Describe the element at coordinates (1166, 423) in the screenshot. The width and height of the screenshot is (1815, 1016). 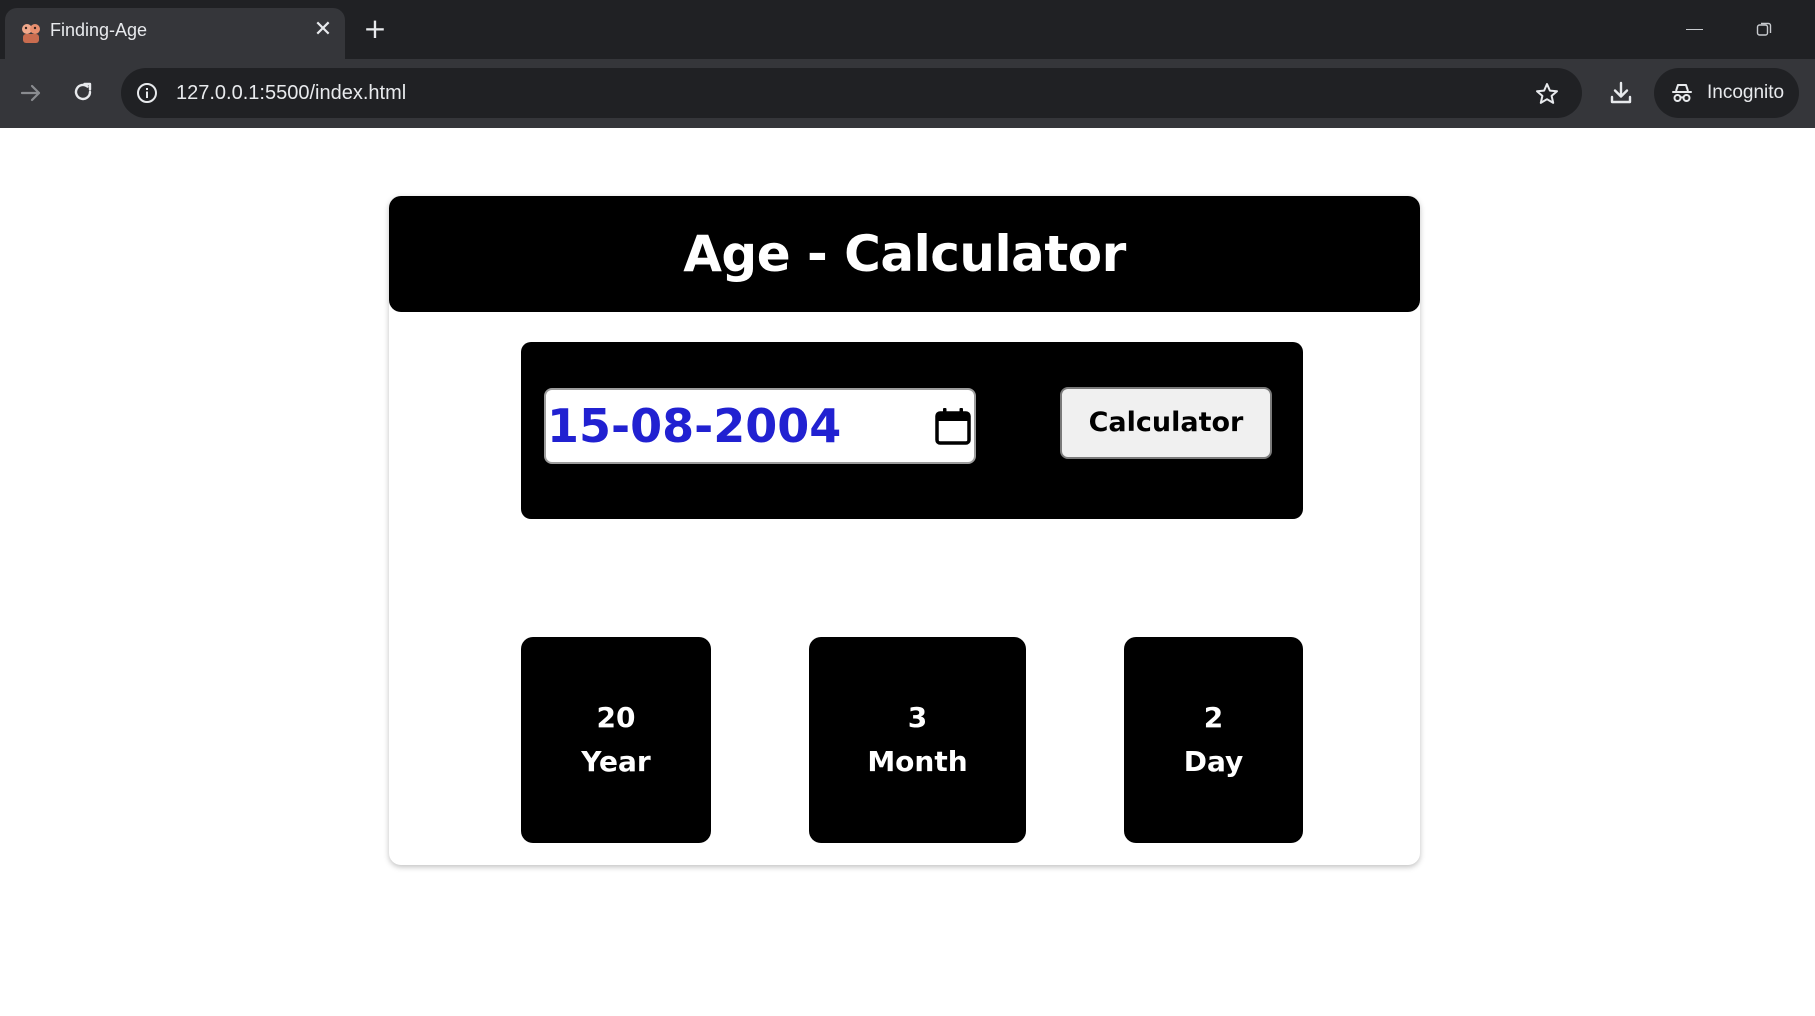
I see `calculate-button: Calculator` at that location.